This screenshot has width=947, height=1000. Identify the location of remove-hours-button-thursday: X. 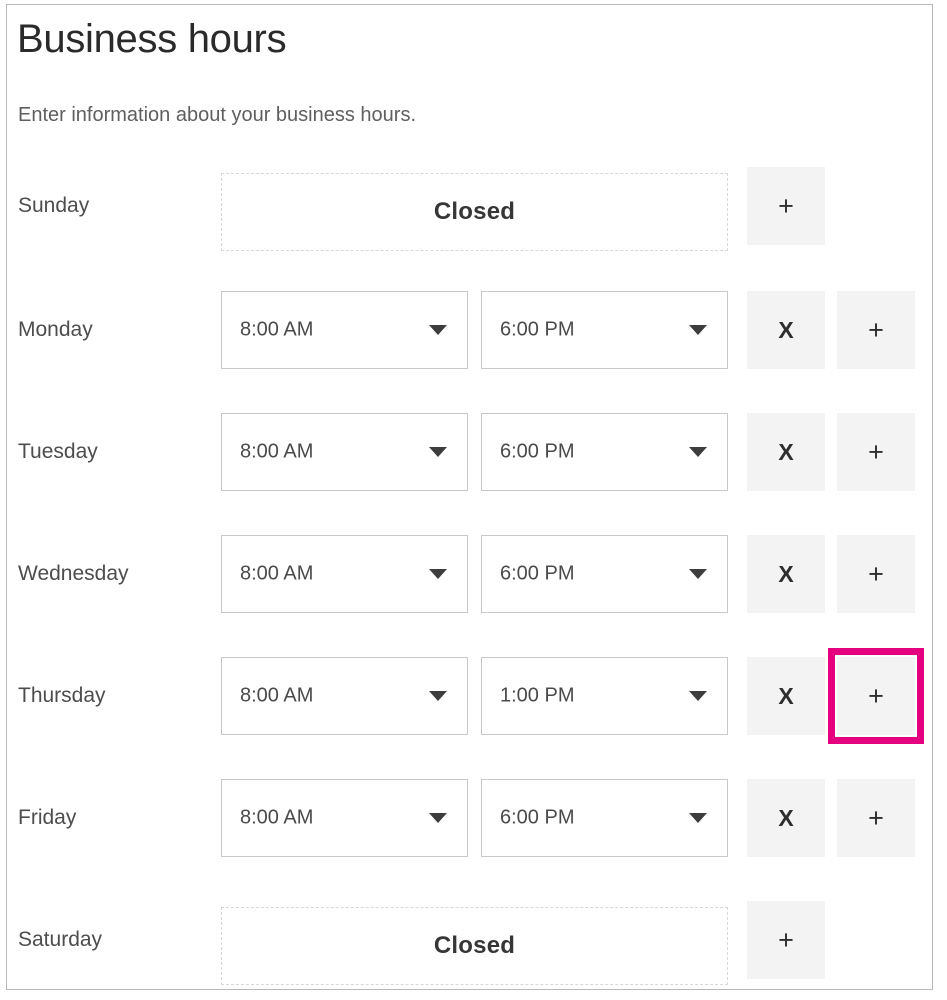
(786, 696).